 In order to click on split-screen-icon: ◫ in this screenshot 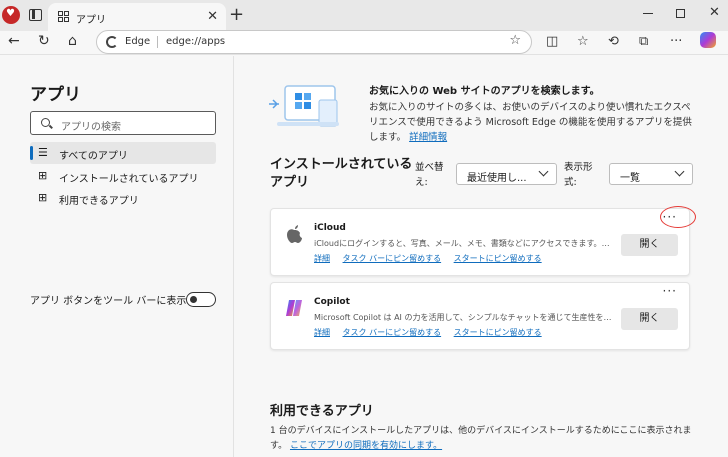, I will do `click(552, 41)`.